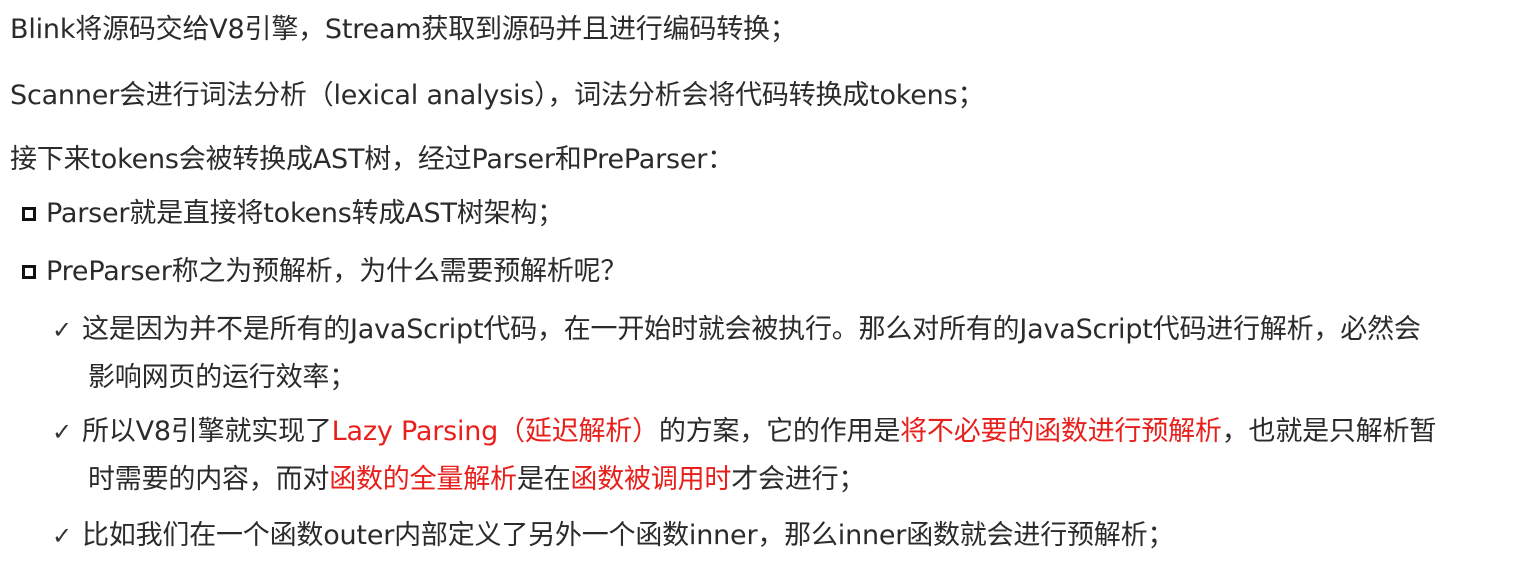 The height and width of the screenshot is (563, 1521). What do you see at coordinates (305, 213) in the screenshot?
I see `bullet-parser-text: Parser就是直接将tokens转成AST树架构；` at bounding box center [305, 213].